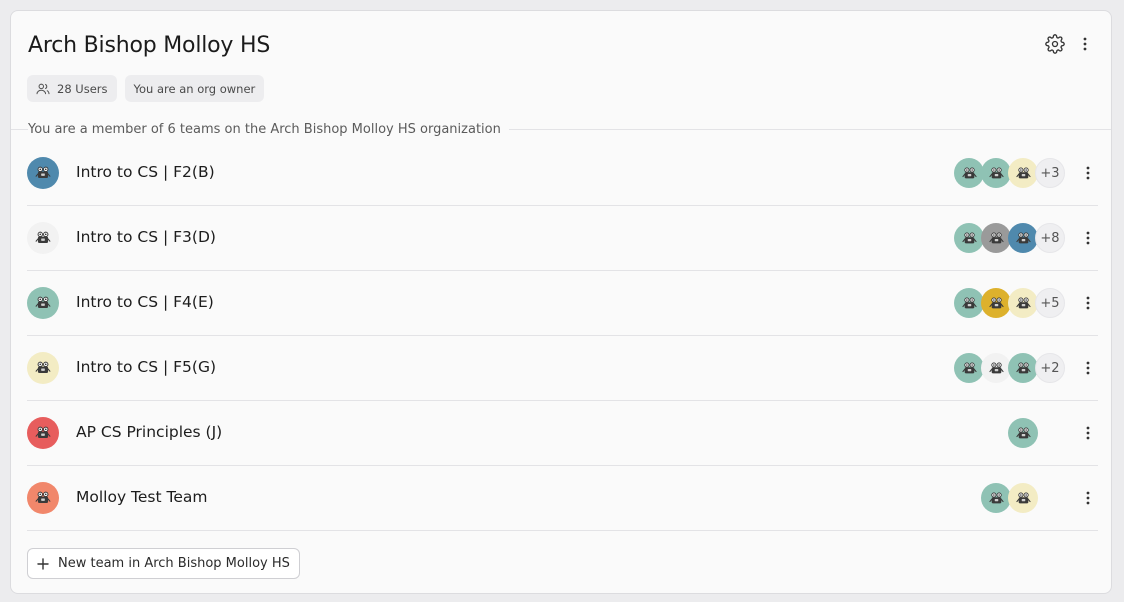 The image size is (1124, 602). I want to click on new-team-button: New team in Arch Bishop Molloy HS, so click(163, 563).